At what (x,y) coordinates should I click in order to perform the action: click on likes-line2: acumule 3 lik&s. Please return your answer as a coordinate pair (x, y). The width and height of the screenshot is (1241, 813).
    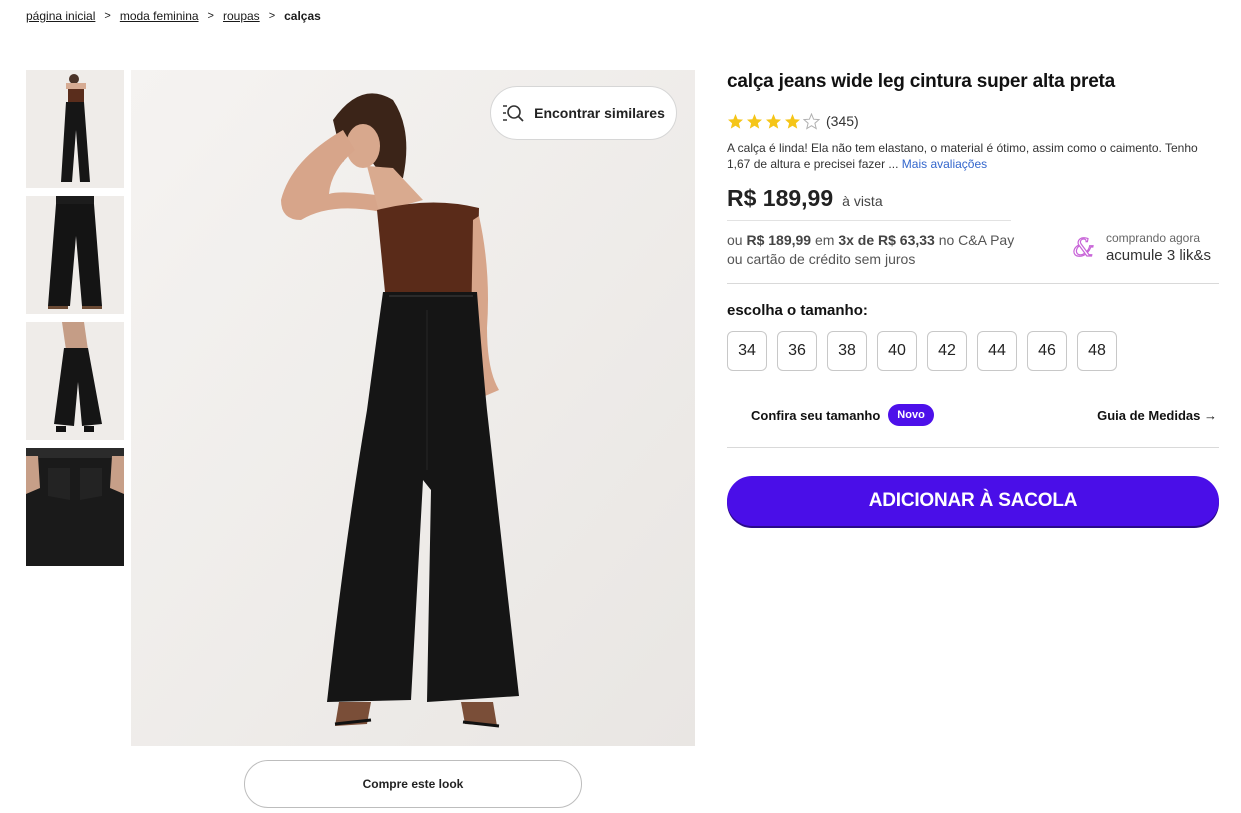
    Looking at the image, I should click on (1158, 255).